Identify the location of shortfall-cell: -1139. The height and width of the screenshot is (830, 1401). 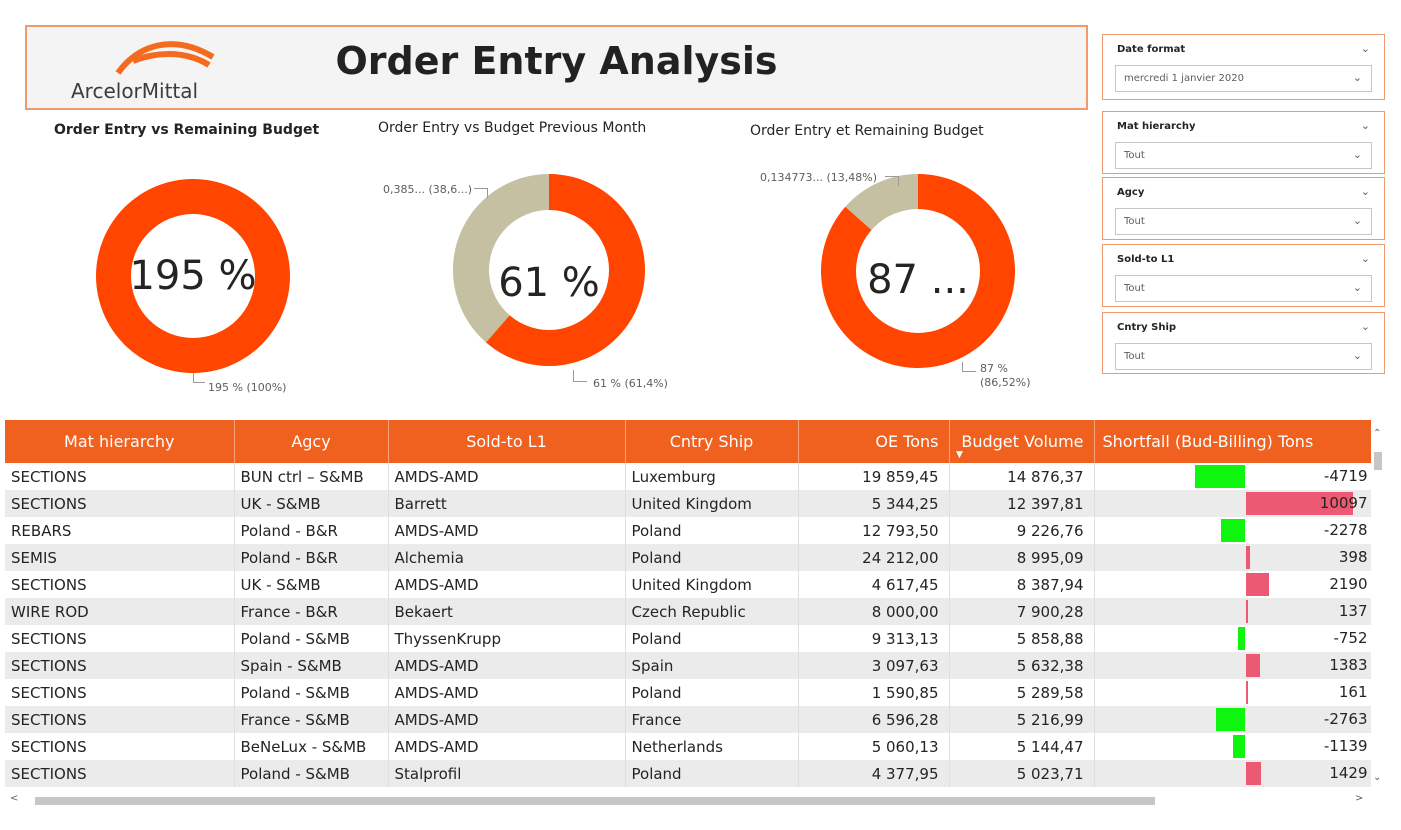
(1233, 746).